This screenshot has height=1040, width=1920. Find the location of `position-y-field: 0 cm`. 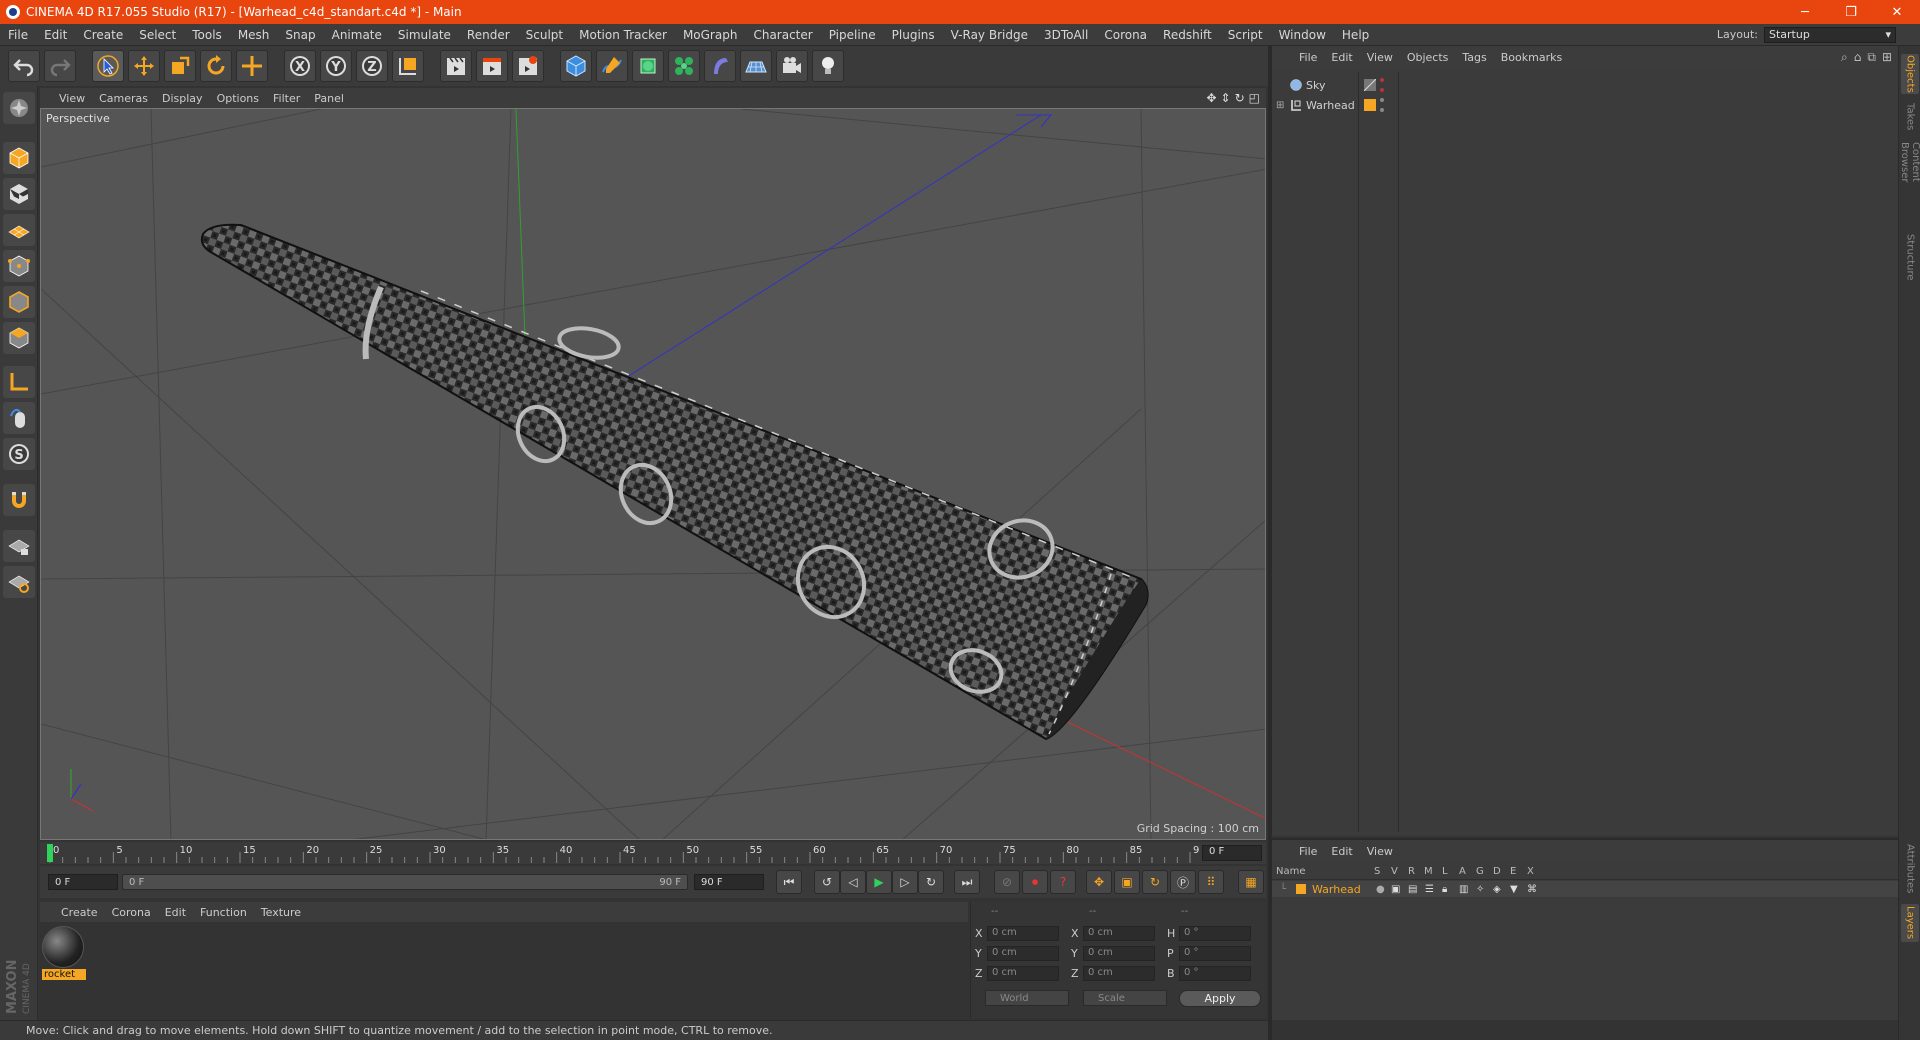

position-y-field: 0 cm is located at coordinates (1023, 953).